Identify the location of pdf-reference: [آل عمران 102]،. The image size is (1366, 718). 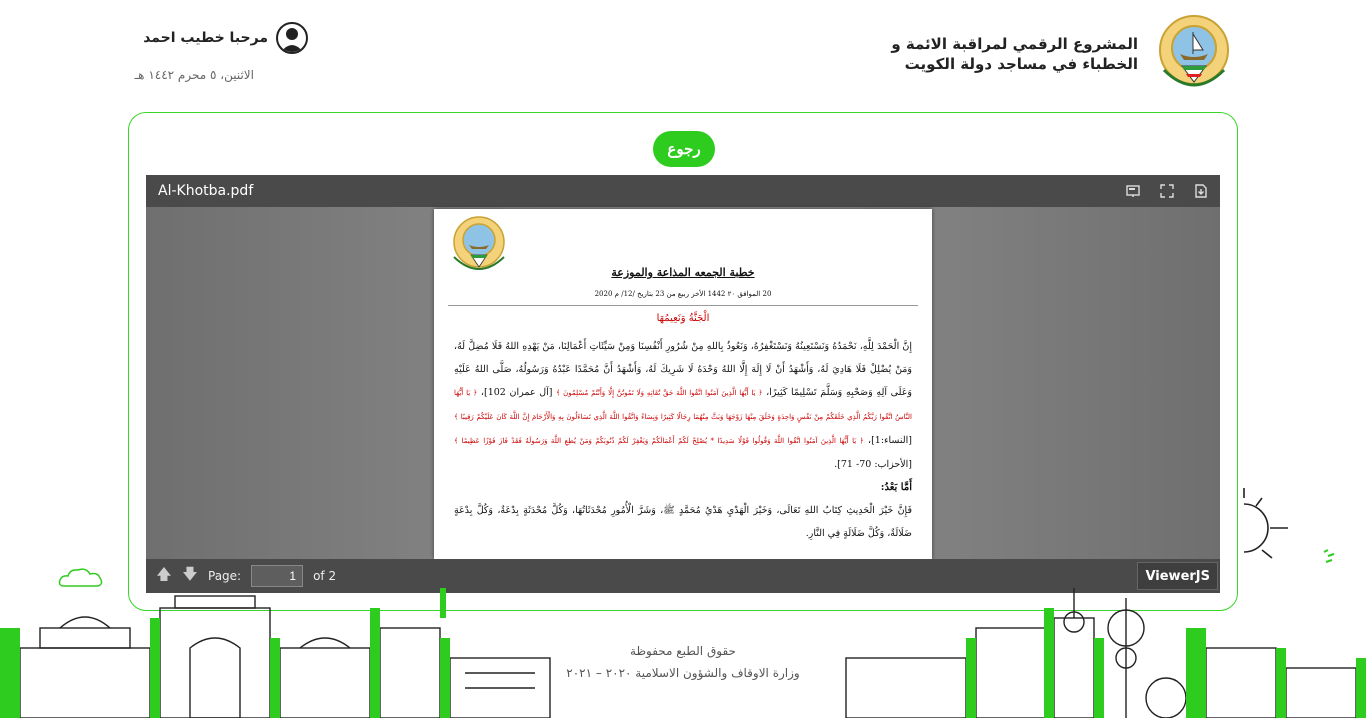
(516, 392).